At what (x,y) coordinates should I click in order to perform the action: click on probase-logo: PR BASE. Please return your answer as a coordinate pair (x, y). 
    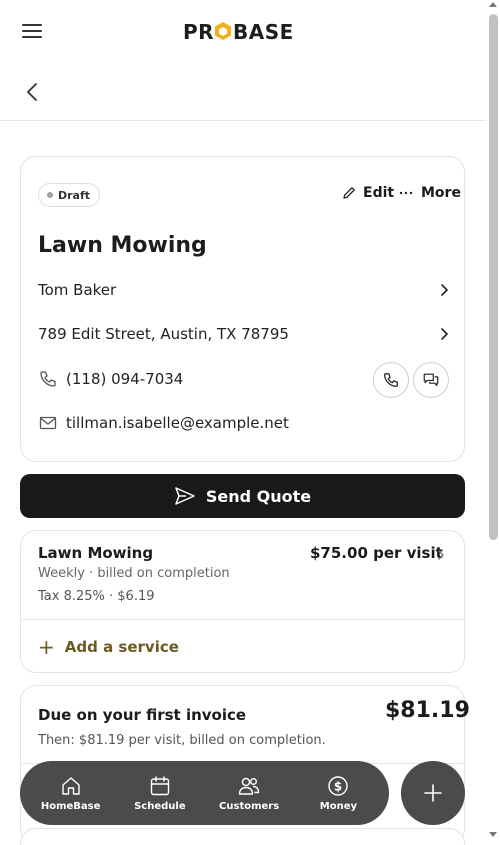
    Looking at the image, I should click on (243, 32).